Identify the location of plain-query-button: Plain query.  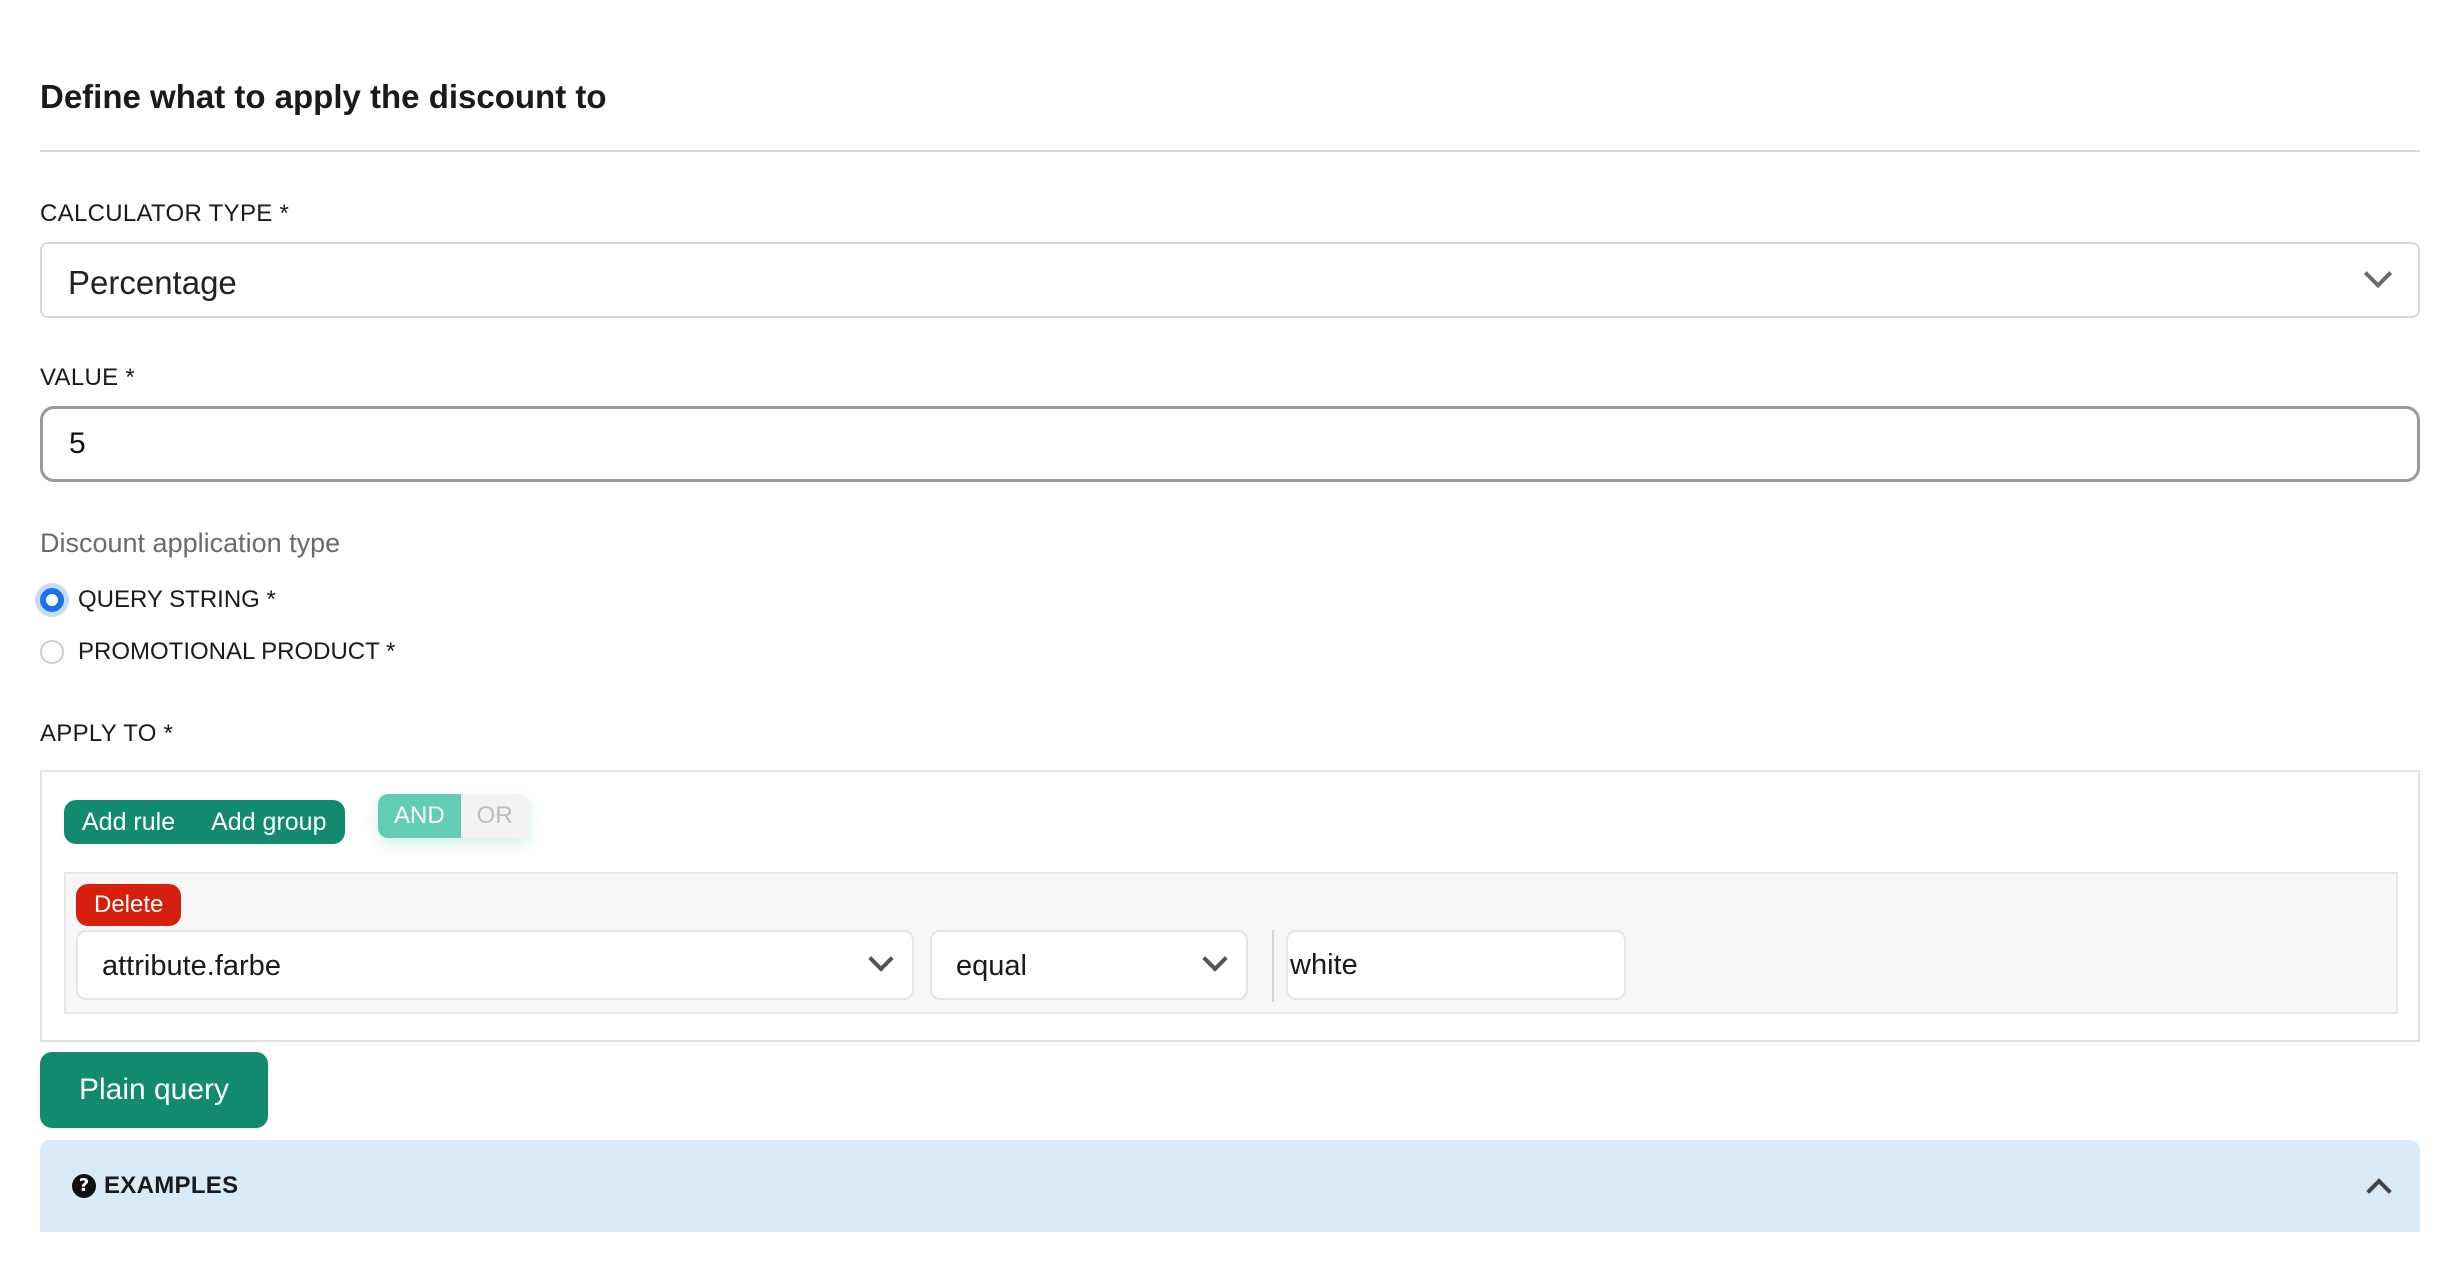
(154, 1090).